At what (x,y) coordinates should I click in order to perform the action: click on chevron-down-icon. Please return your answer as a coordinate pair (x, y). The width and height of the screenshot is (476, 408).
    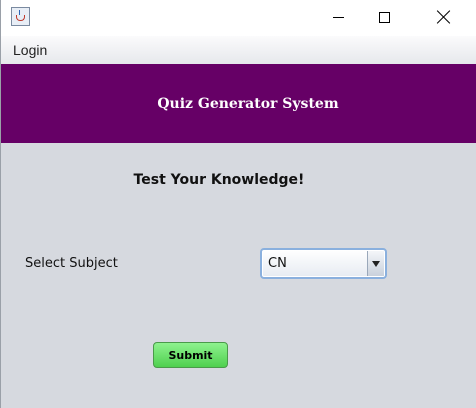
    Looking at the image, I should click on (376, 263).